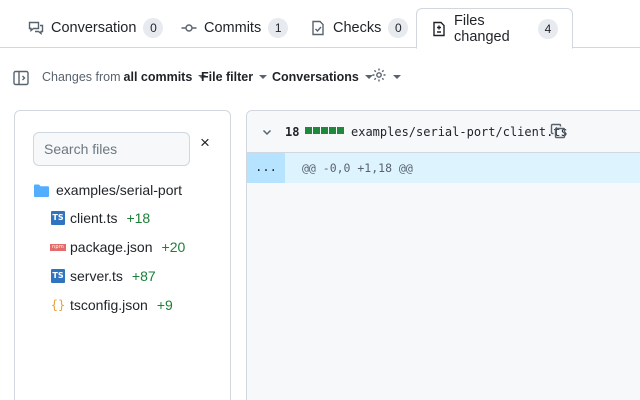  What do you see at coordinates (205, 142) in the screenshot?
I see `close-icon: ×` at bounding box center [205, 142].